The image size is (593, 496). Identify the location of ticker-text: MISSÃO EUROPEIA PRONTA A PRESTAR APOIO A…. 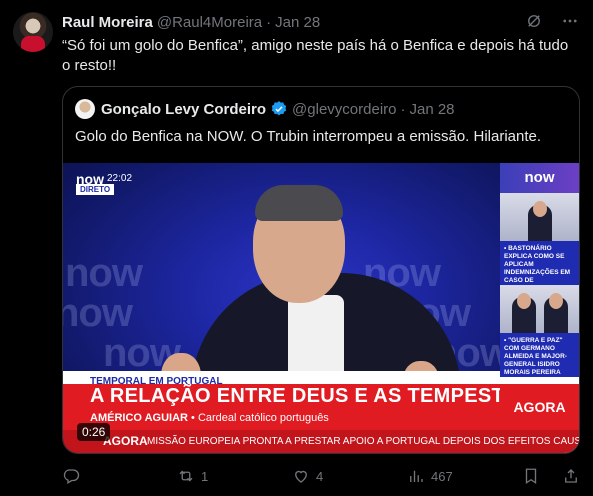
(363, 441).